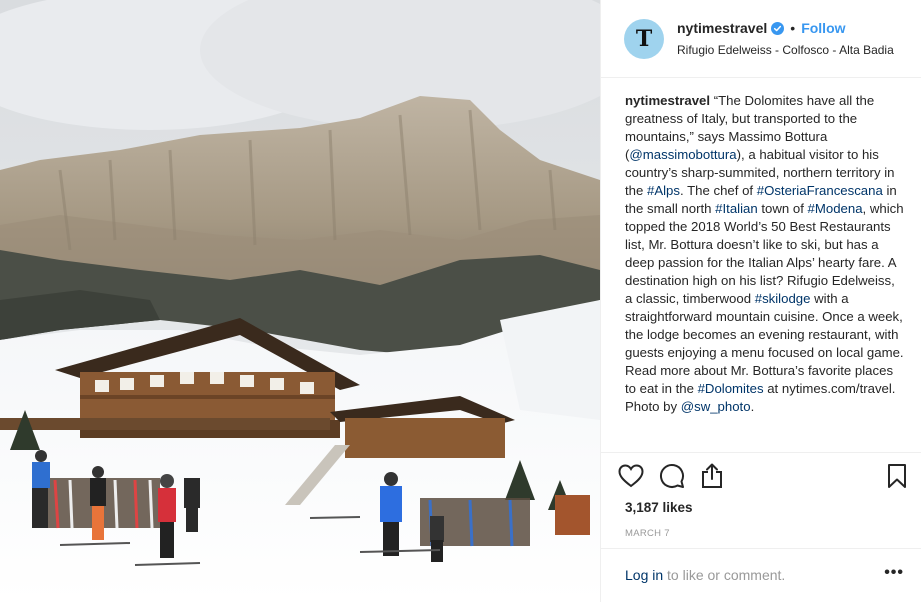 This screenshot has width=921, height=602. Describe the element at coordinates (682, 154) in the screenshot. I see `mention-link: @massimobottura` at that location.